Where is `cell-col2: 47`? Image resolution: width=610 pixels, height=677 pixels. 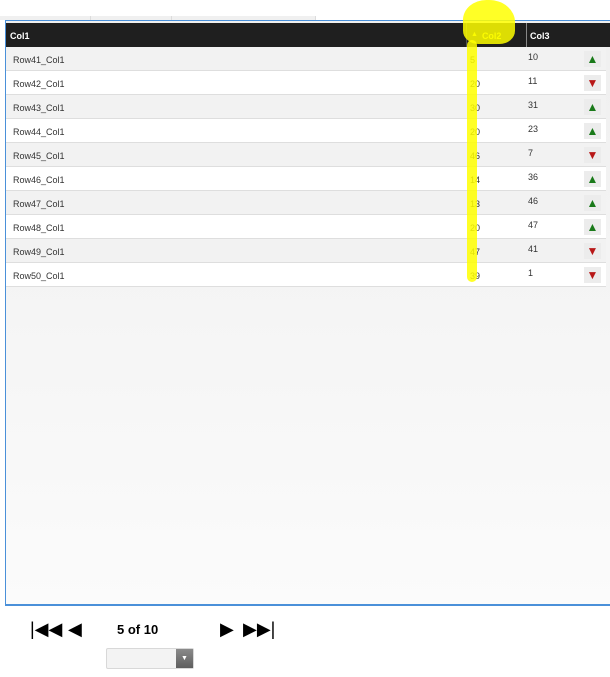 cell-col2: 47 is located at coordinates (475, 252).